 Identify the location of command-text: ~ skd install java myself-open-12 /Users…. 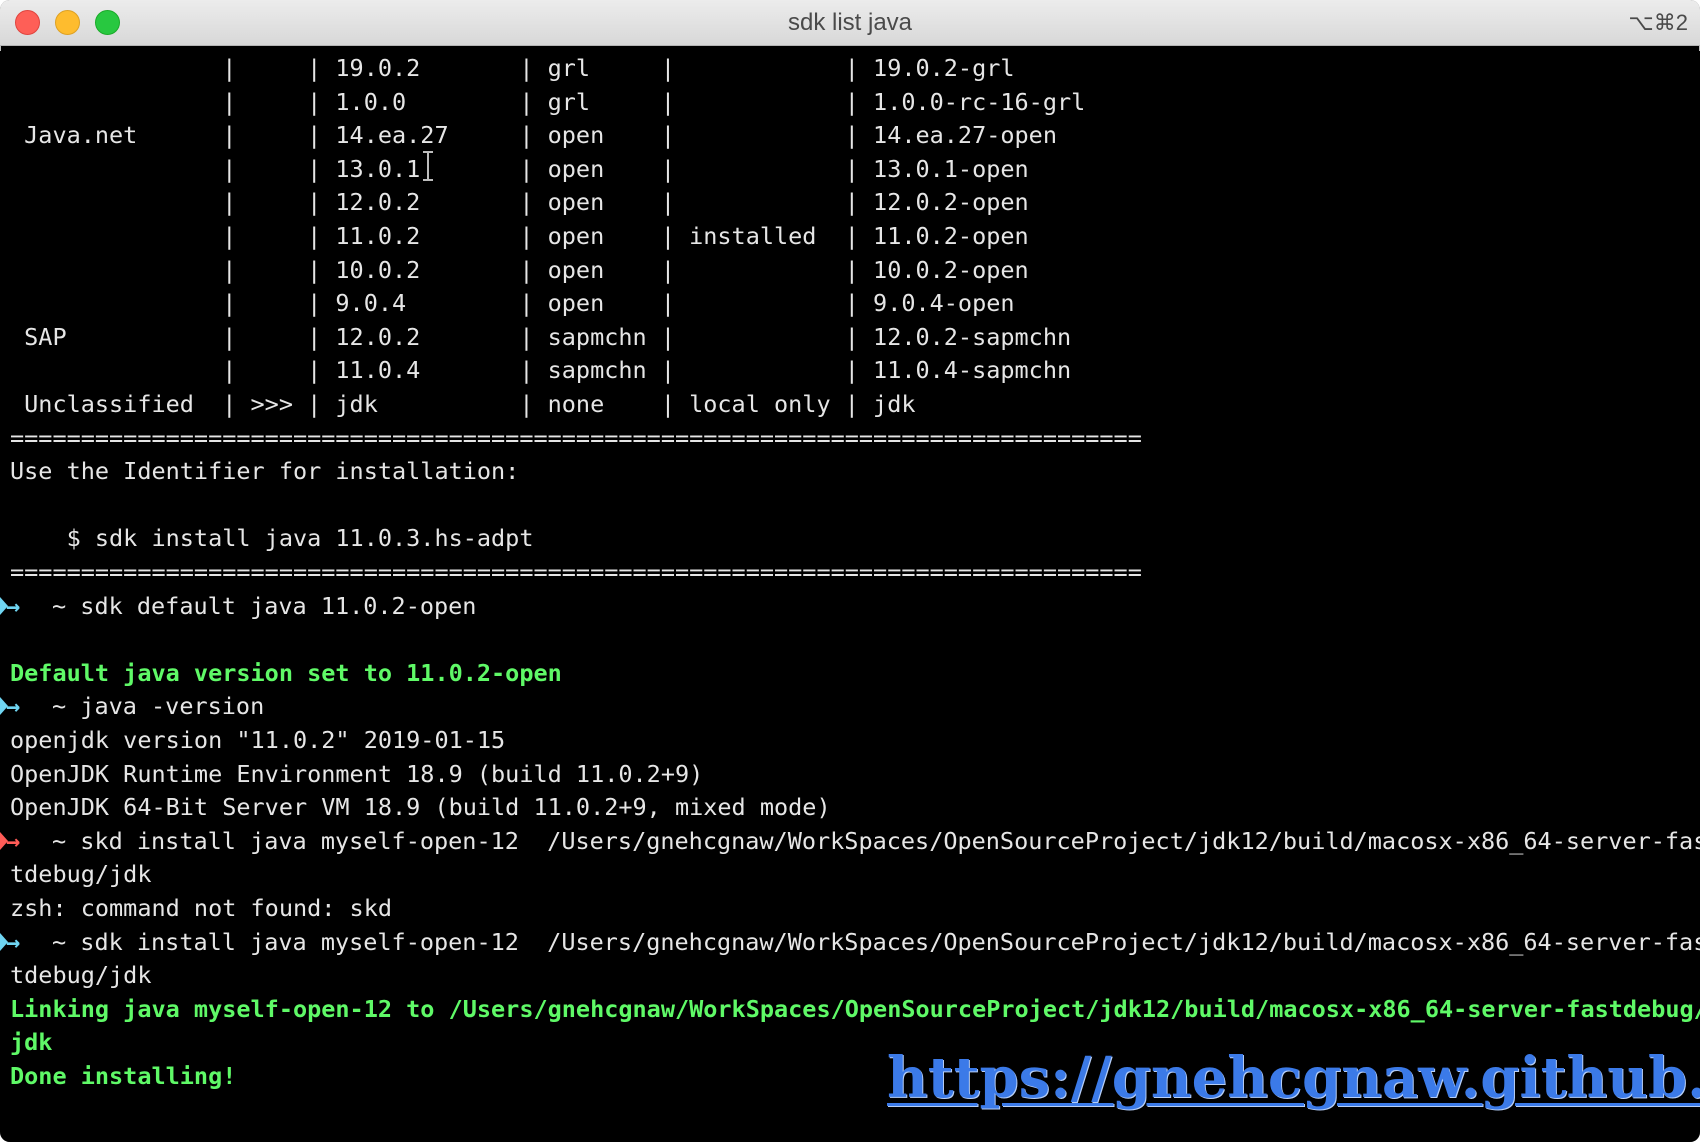
(876, 840).